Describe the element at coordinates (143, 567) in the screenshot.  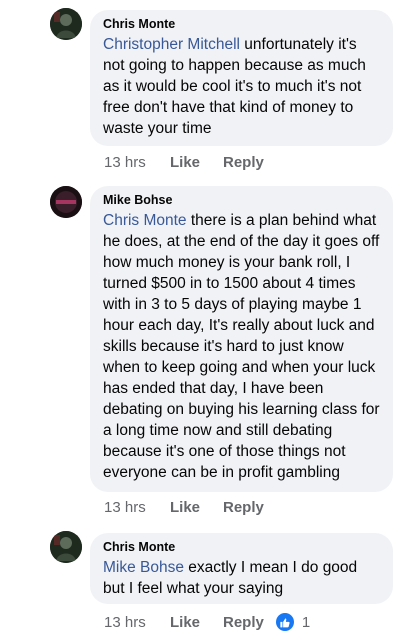
I see `mention-link: Mike Bohse` at that location.